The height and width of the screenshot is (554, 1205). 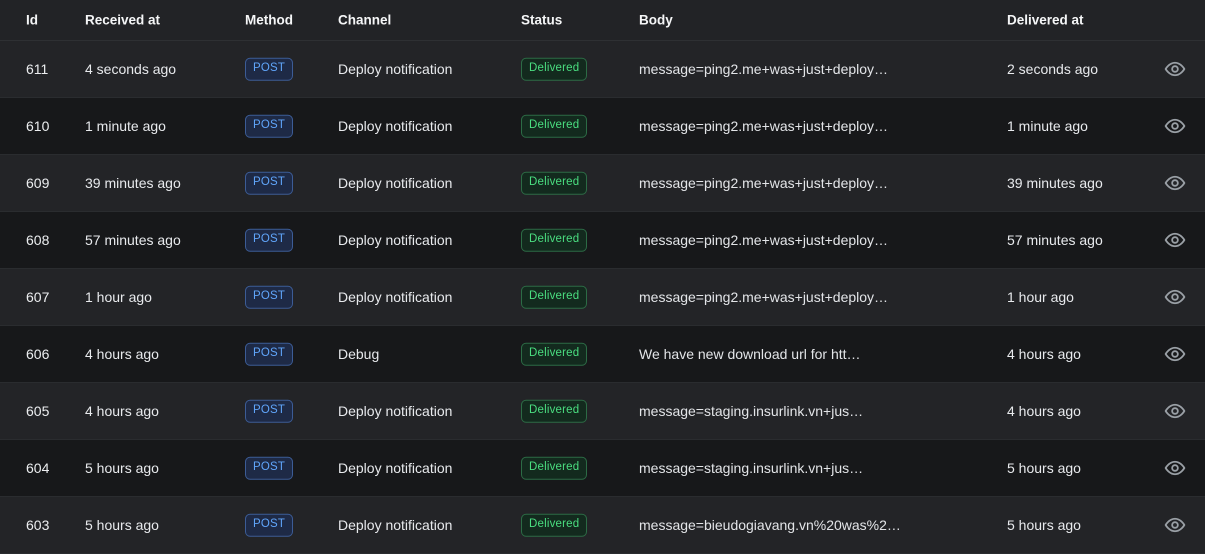 What do you see at coordinates (32, 20) in the screenshot?
I see `column-header-id: Id` at bounding box center [32, 20].